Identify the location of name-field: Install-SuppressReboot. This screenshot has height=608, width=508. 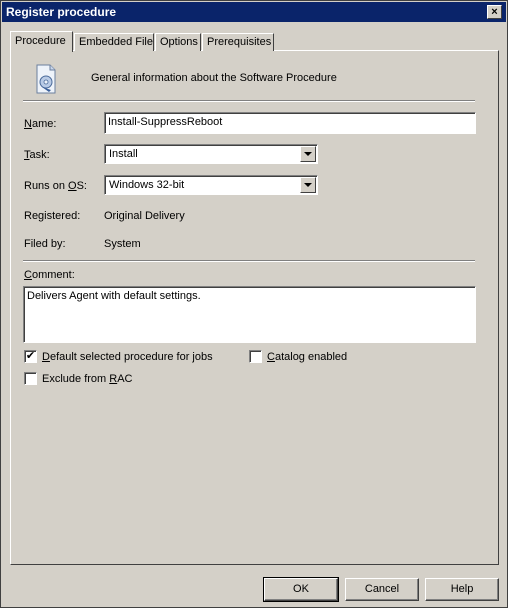
(290, 123).